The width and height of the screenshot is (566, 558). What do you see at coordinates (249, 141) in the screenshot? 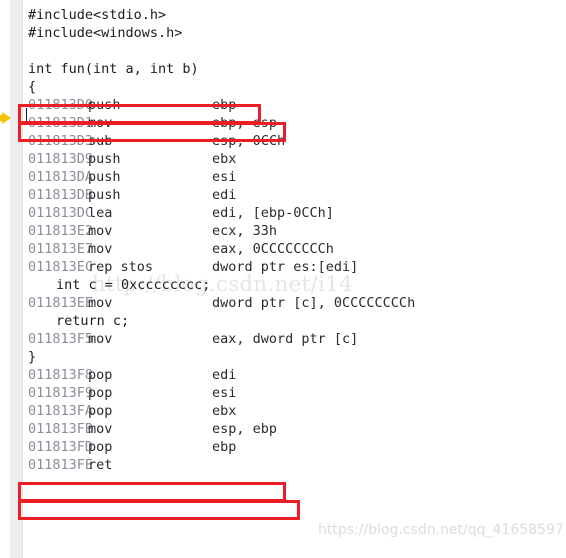
I see `instruction-operands: esp, 0CCh` at bounding box center [249, 141].